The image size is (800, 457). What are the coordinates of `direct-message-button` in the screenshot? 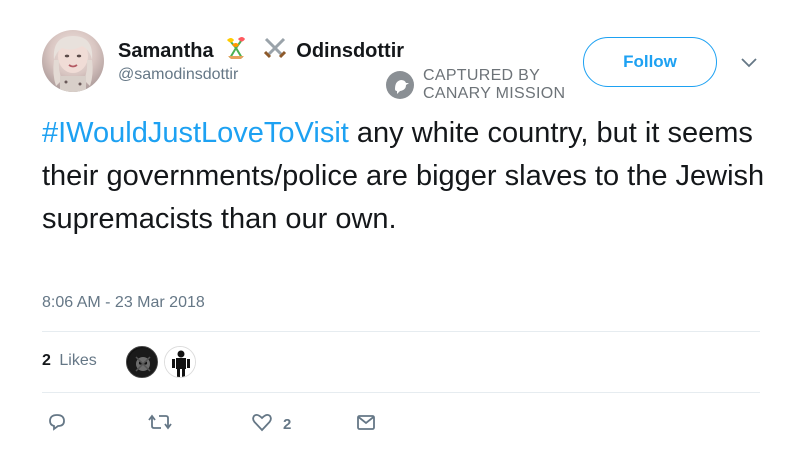 It's located at (371, 424).